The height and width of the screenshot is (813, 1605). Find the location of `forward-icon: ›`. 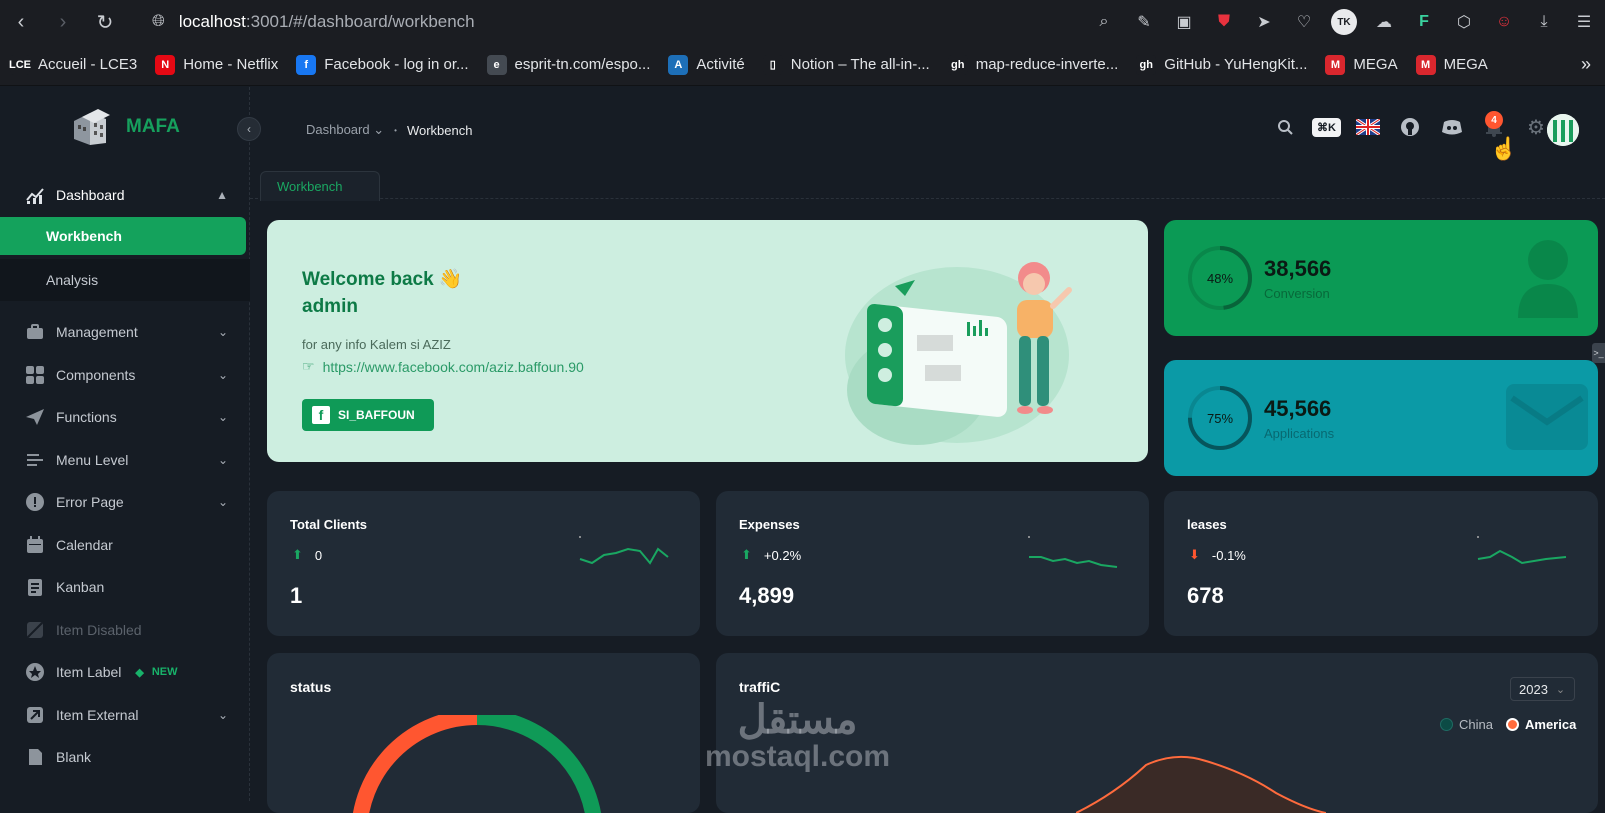

forward-icon: › is located at coordinates (63, 22).